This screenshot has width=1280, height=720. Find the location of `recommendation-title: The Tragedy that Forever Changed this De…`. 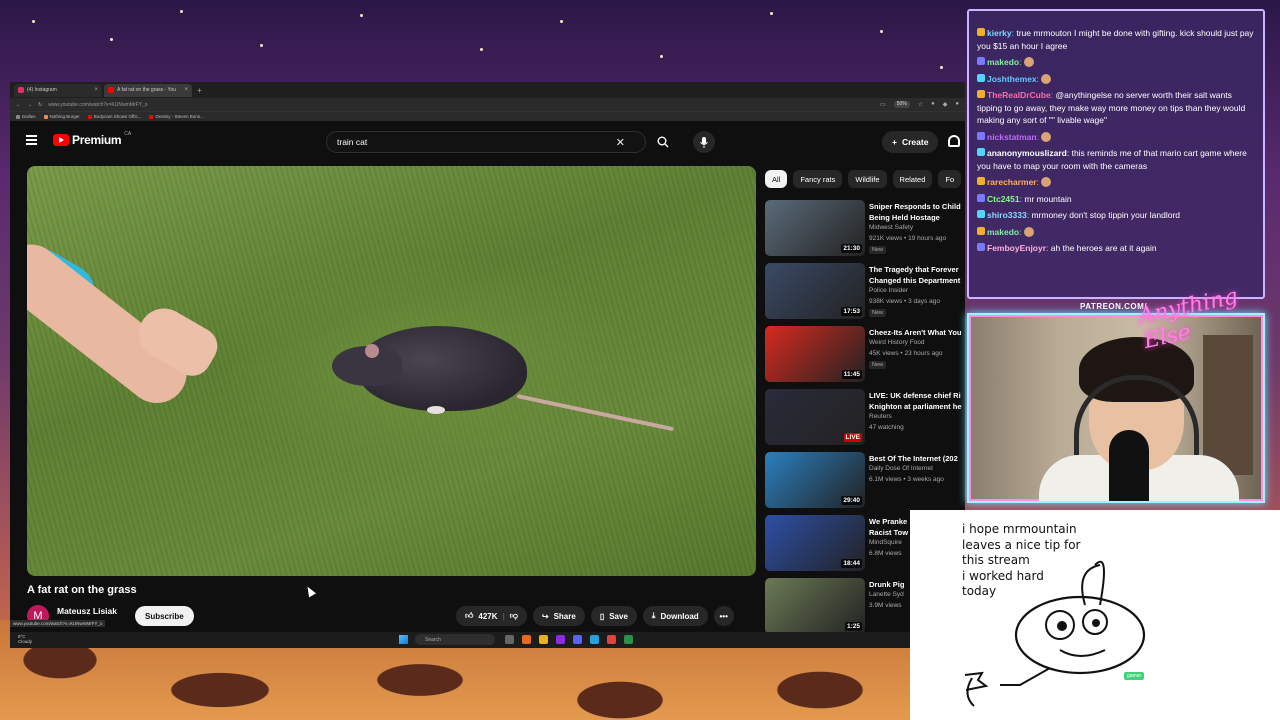

recommendation-title: The Tragedy that Forever Changed this De… is located at coordinates (917, 275).